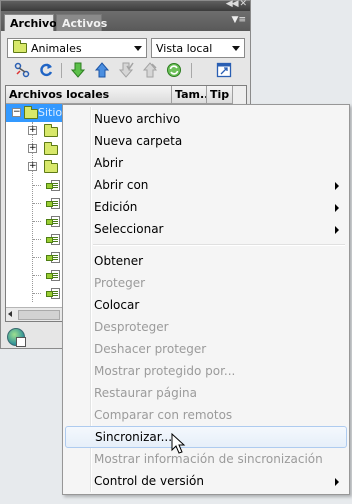  Describe the element at coordinates (206, 283) in the screenshot. I see `menu-item-proteger: Proteger` at that location.